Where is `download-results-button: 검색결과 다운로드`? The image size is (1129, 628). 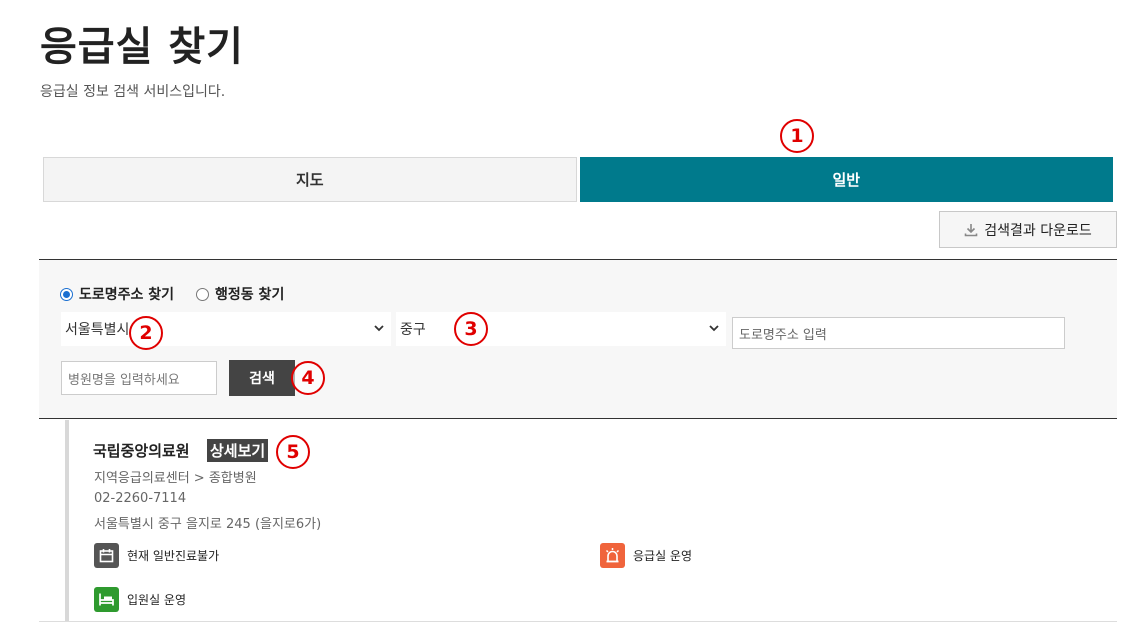
download-results-button: 검색결과 다운로드 is located at coordinates (1028, 229).